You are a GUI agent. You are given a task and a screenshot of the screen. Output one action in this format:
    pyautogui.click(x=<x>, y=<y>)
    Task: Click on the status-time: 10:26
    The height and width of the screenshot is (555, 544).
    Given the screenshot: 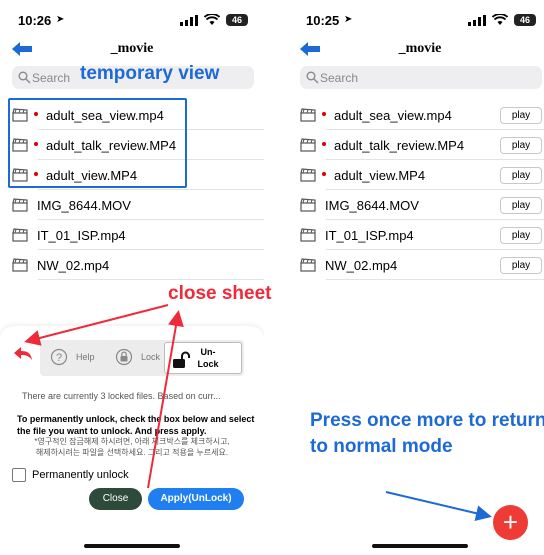 What is the action you would take?
    pyautogui.click(x=35, y=20)
    